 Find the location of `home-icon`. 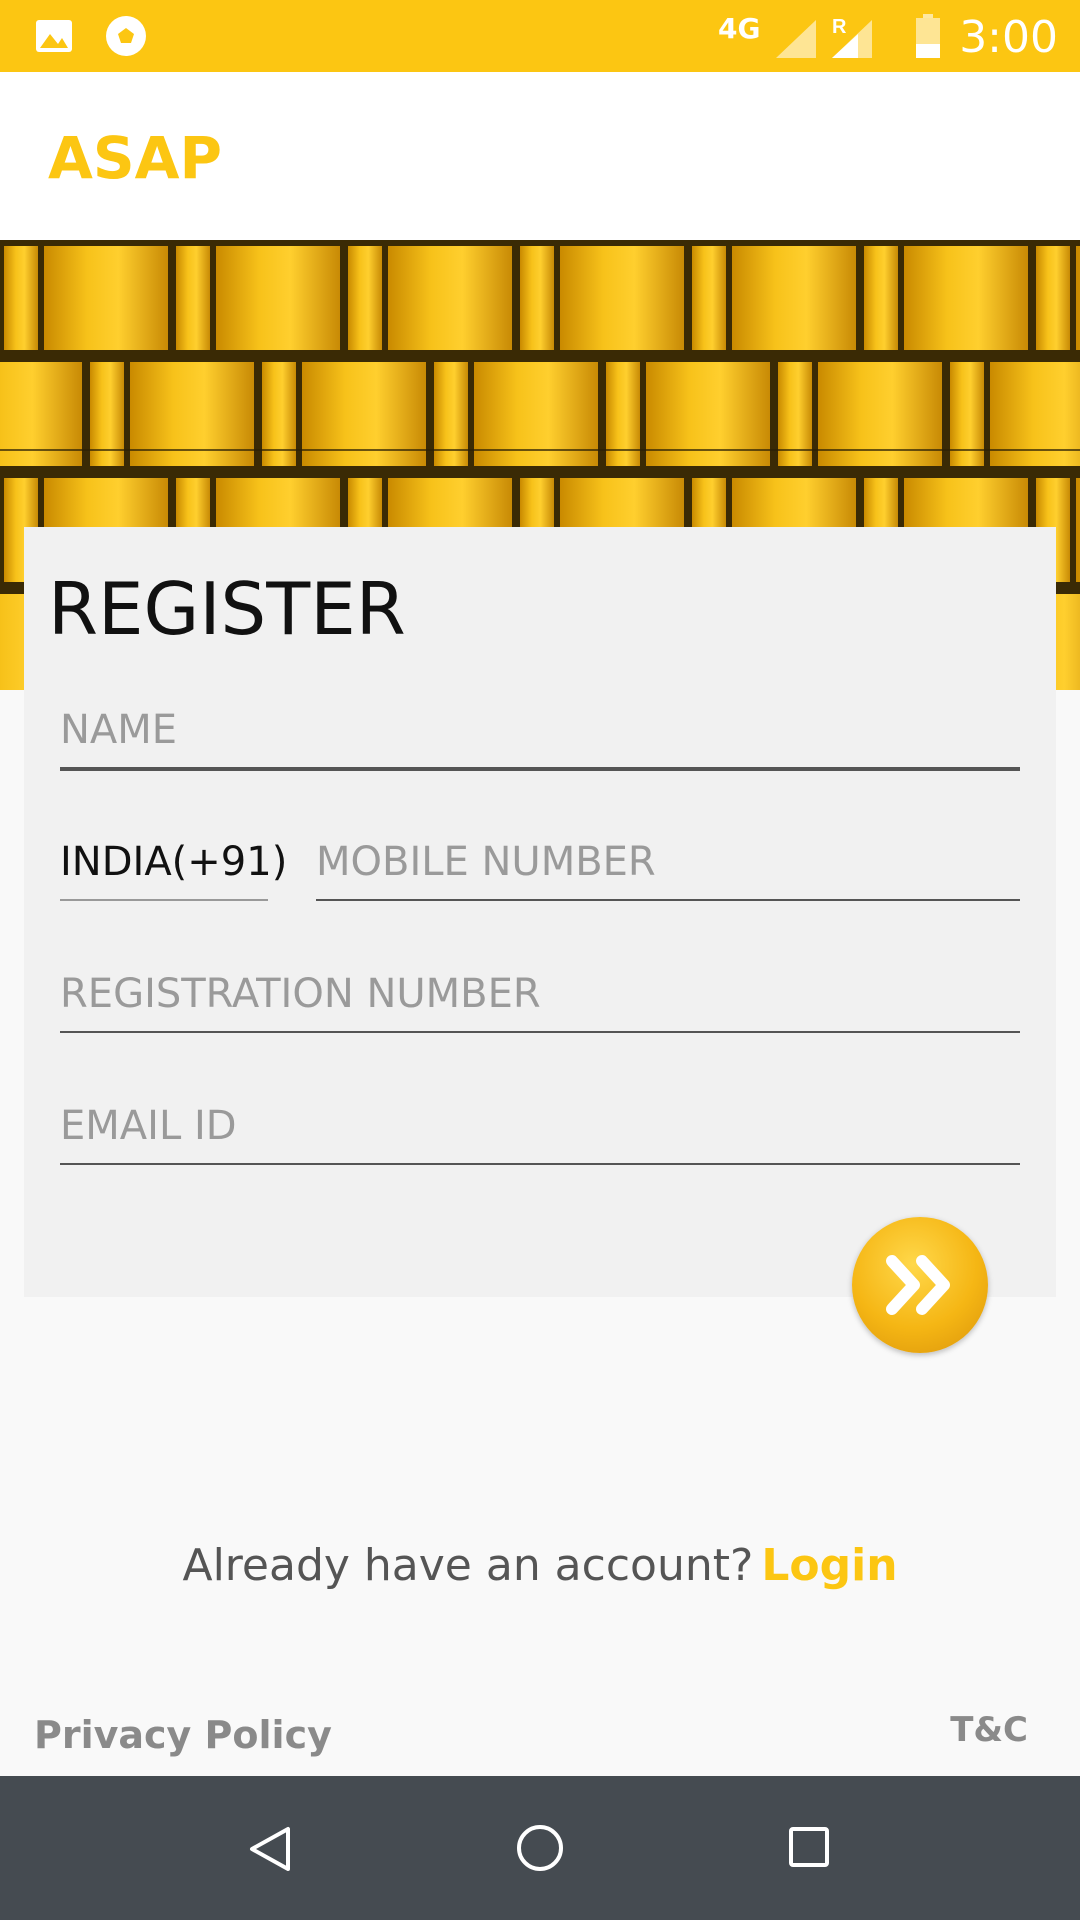

home-icon is located at coordinates (540, 1848).